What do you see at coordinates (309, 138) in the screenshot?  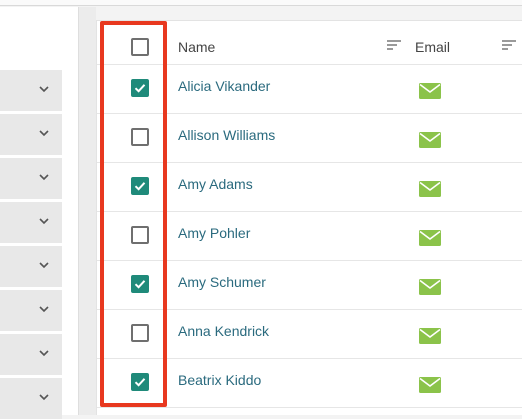 I see `table-row: Allison Williams` at bounding box center [309, 138].